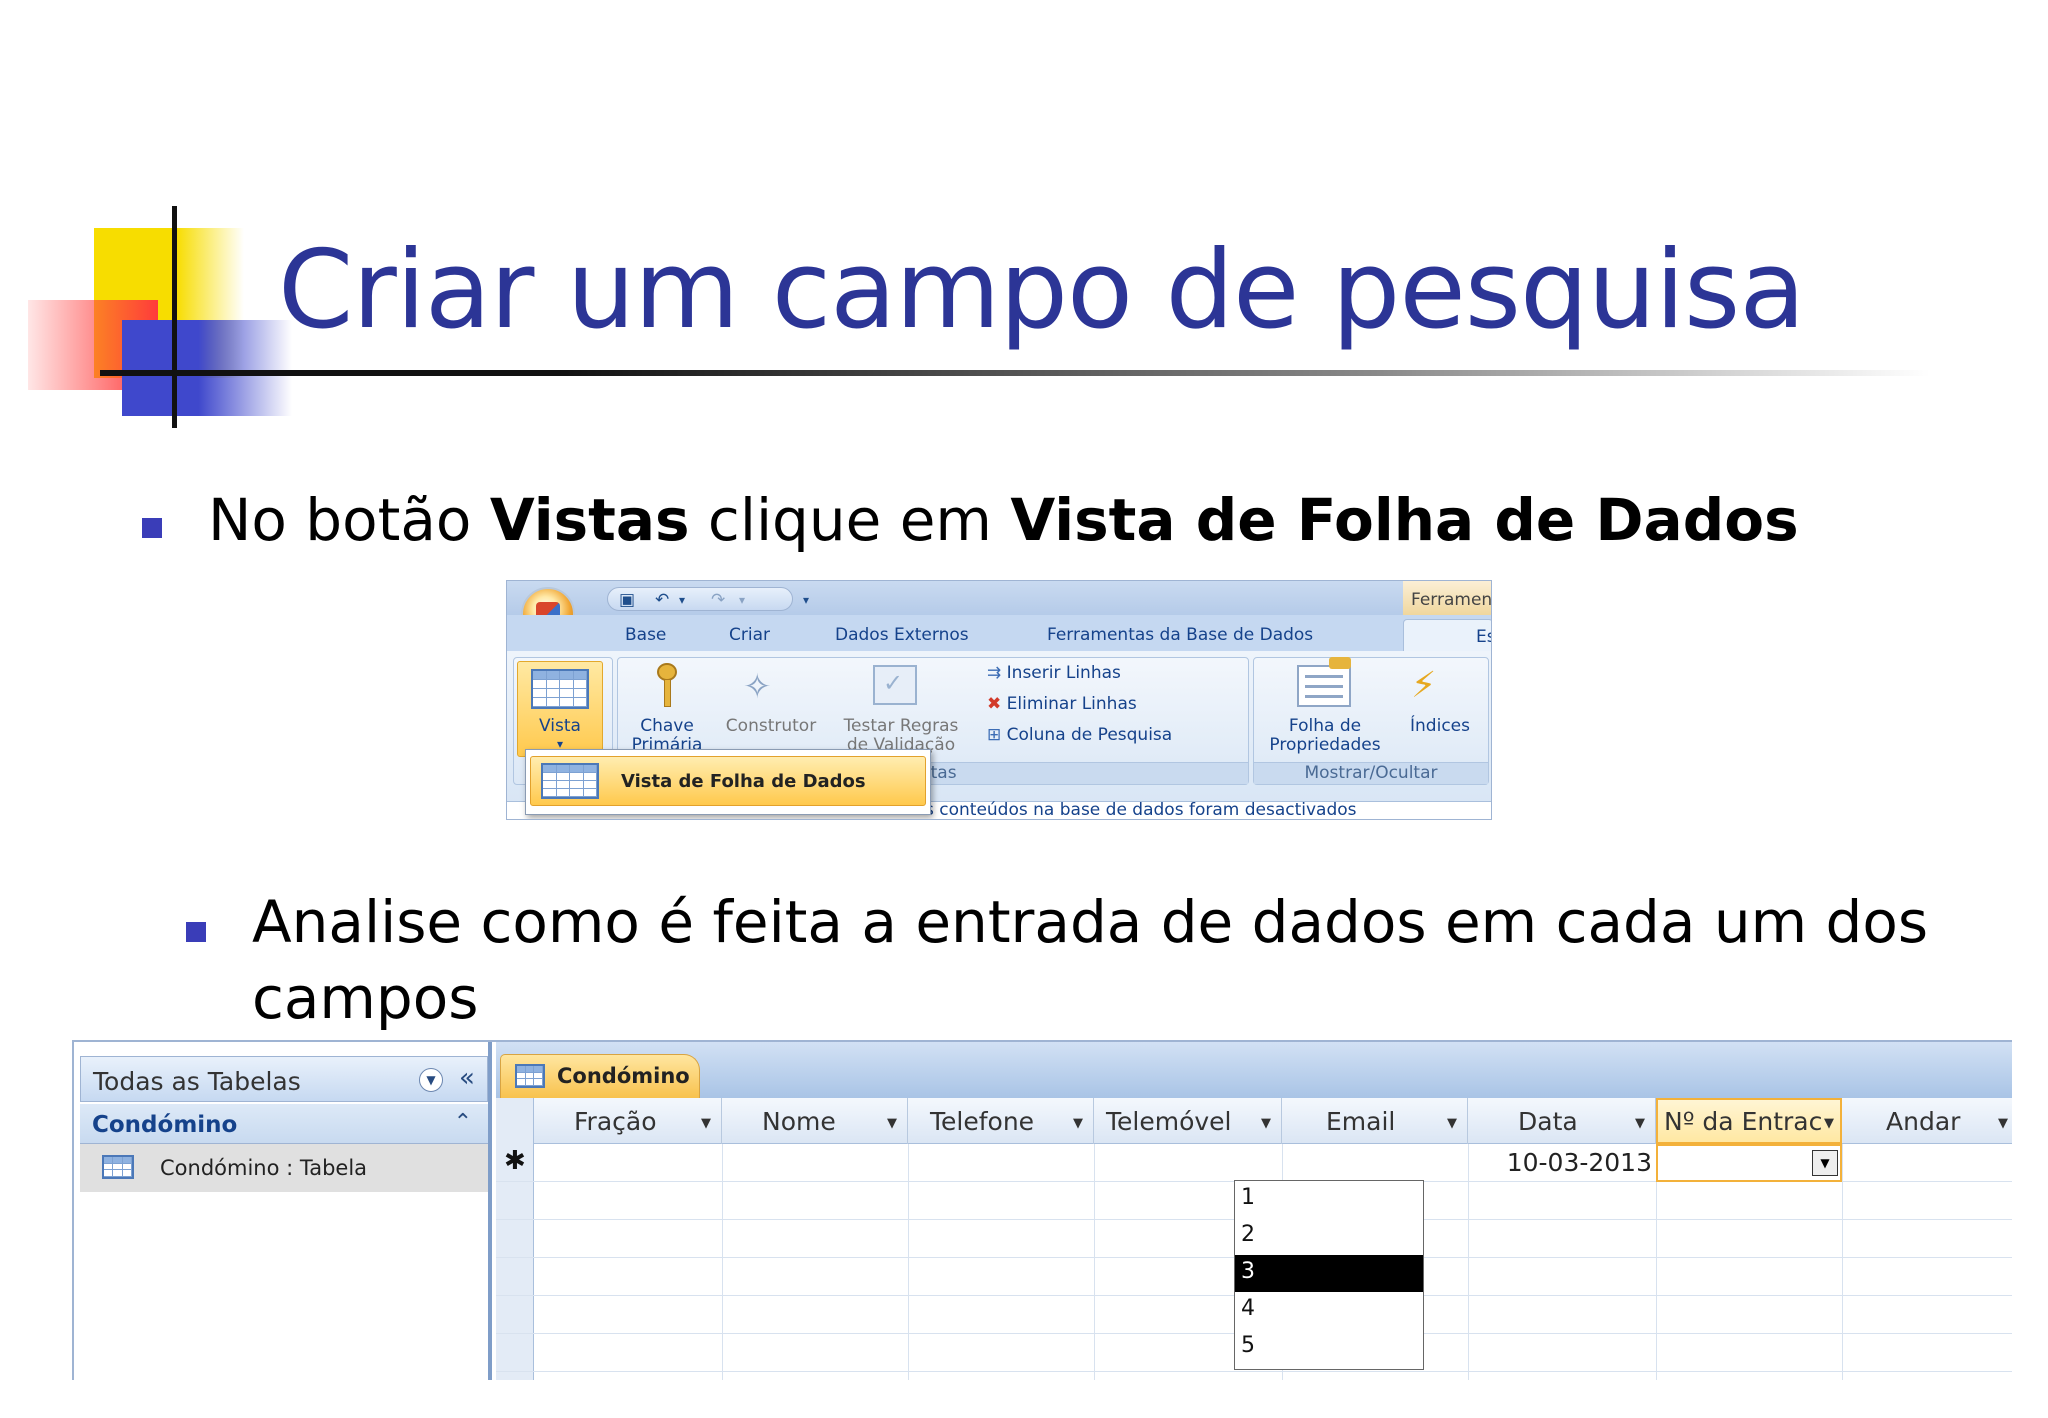 This screenshot has height=1418, width=2048. I want to click on select-all-corner, so click(515, 1121).